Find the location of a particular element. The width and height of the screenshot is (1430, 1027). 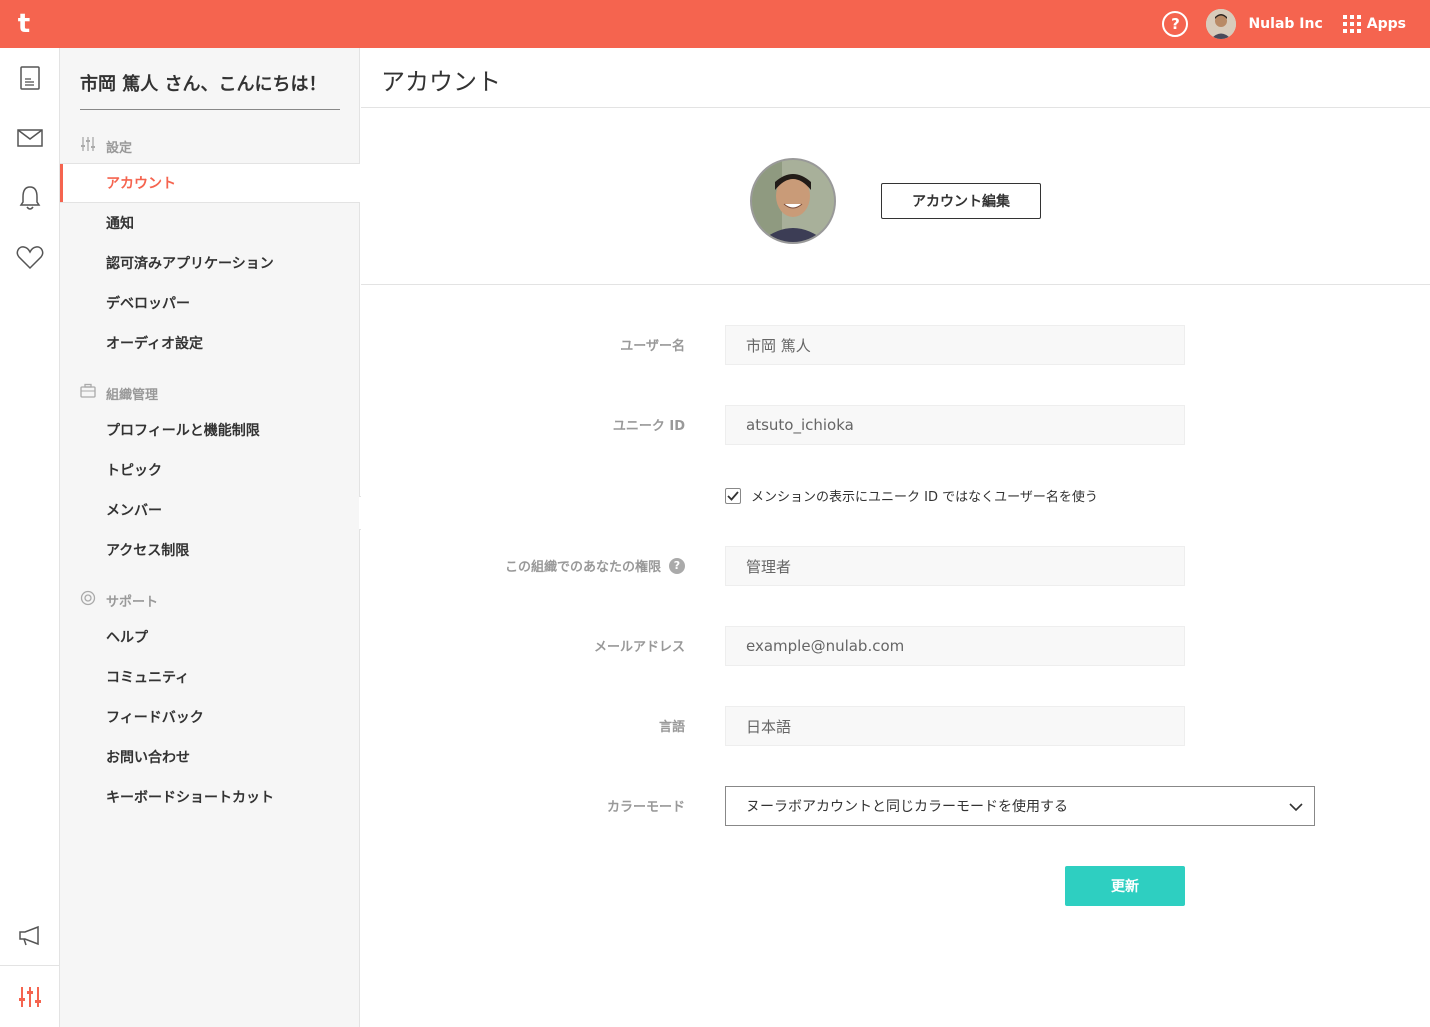

bell-icon is located at coordinates (29, 198).